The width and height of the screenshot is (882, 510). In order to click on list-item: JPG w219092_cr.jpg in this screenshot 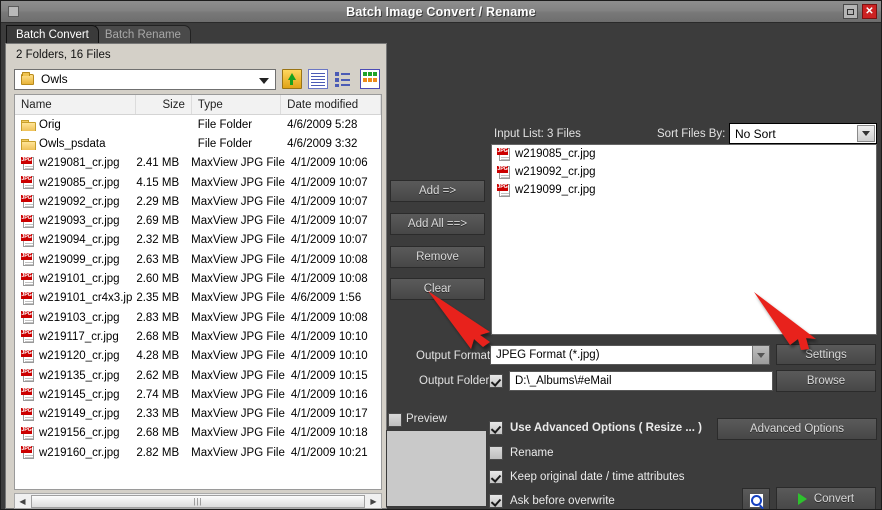, I will do `click(684, 172)`.